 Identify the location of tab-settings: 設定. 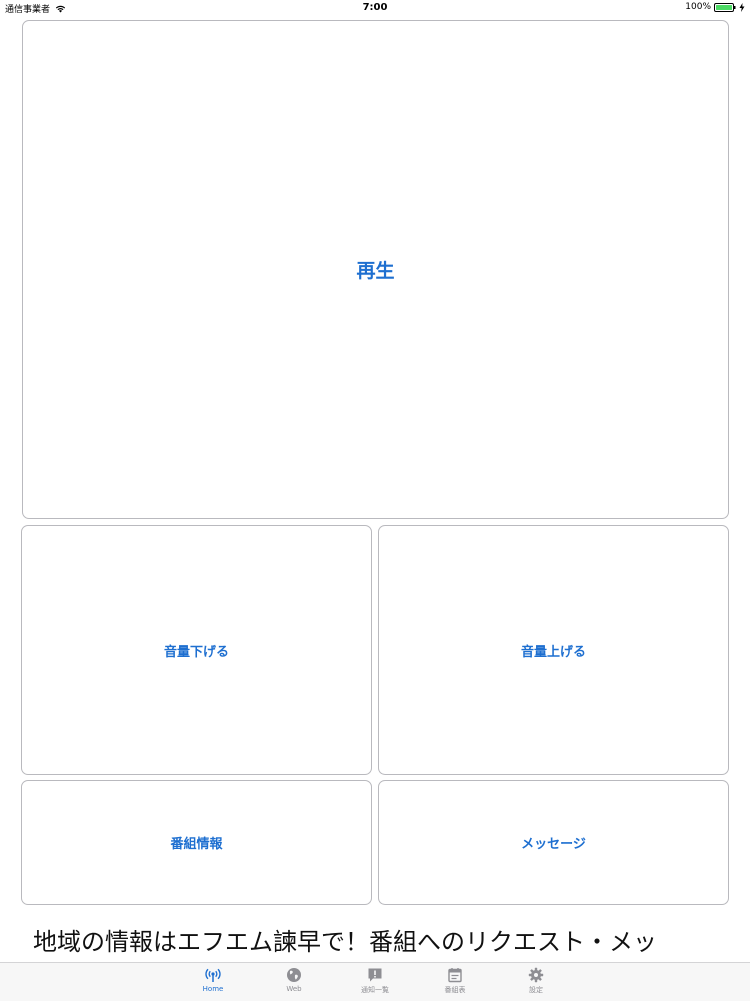
(536, 981).